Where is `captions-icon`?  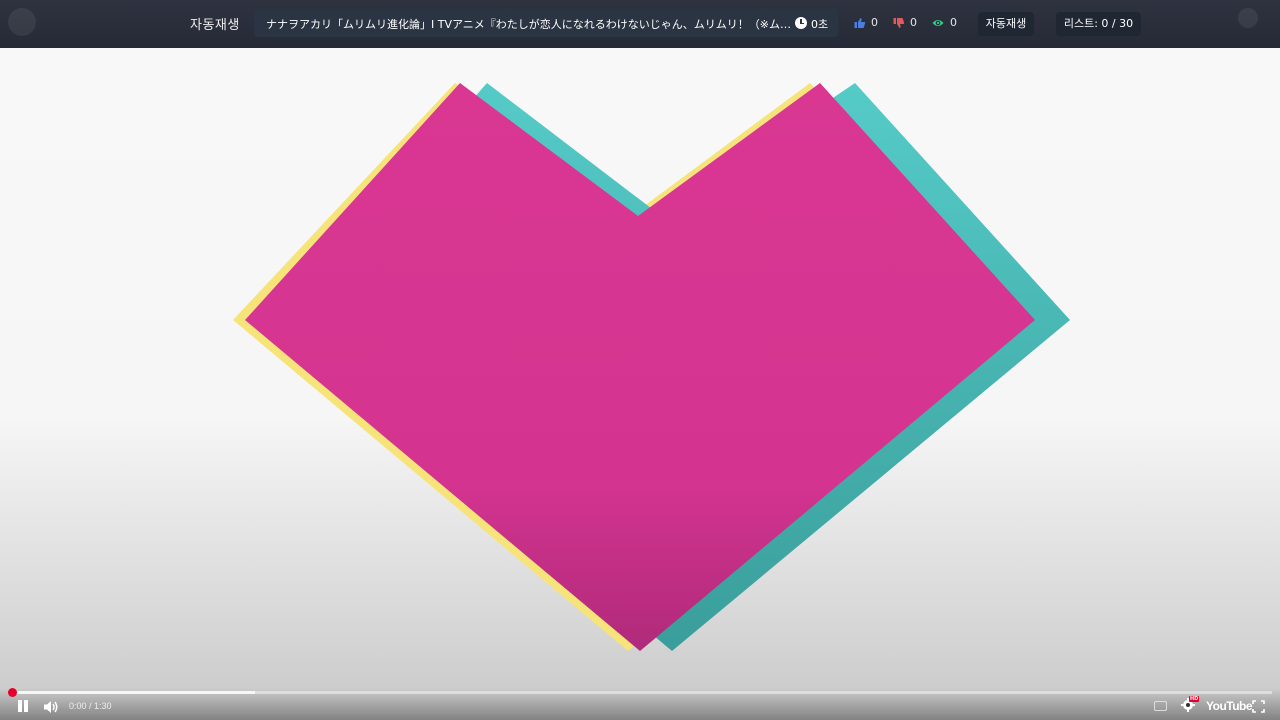 captions-icon is located at coordinates (1160, 706).